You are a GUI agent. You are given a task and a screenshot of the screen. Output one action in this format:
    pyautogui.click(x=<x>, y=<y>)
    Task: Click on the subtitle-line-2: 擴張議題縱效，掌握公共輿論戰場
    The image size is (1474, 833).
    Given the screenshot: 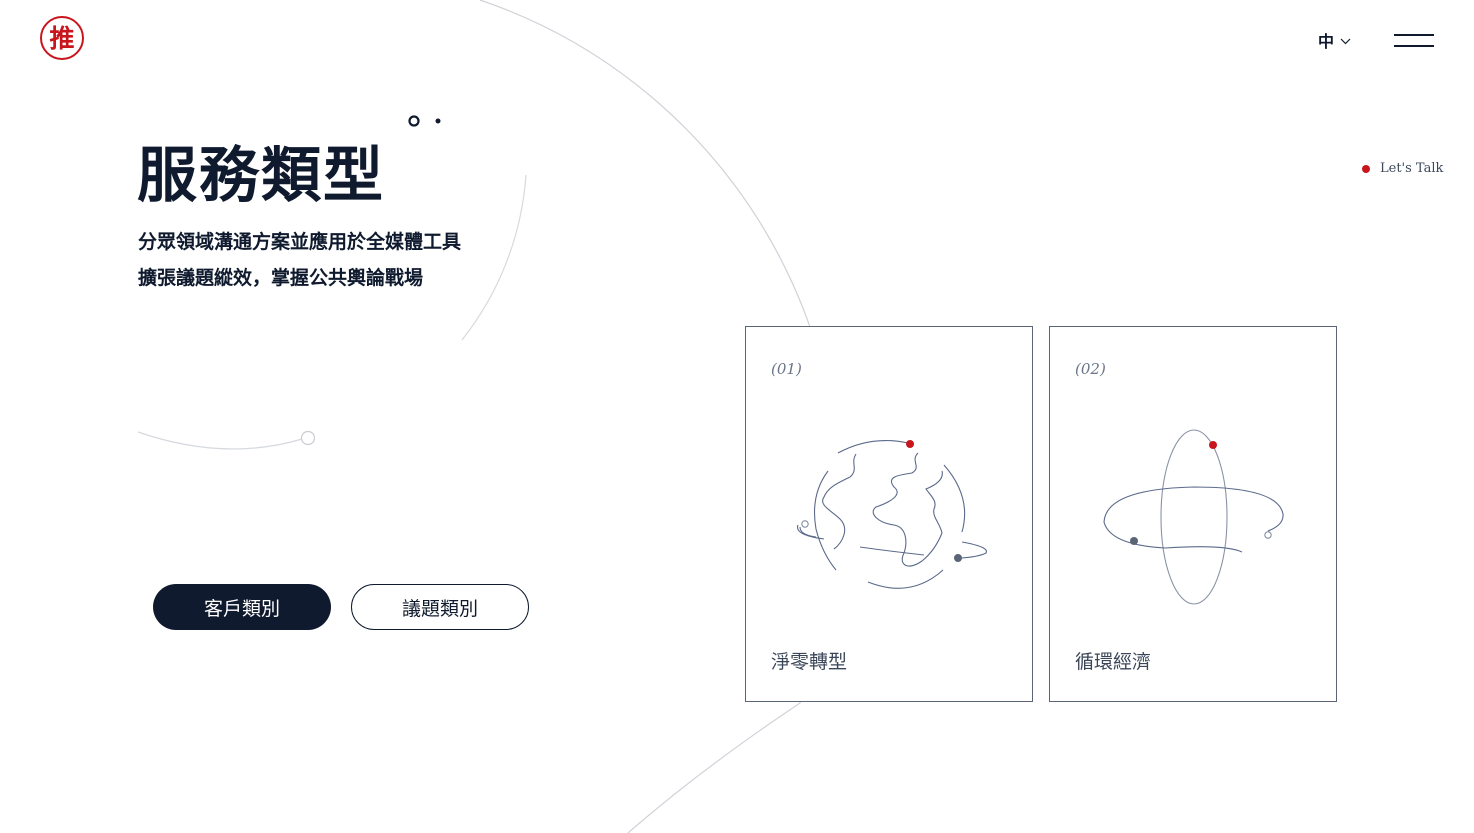 What is the action you would take?
    pyautogui.click(x=281, y=278)
    